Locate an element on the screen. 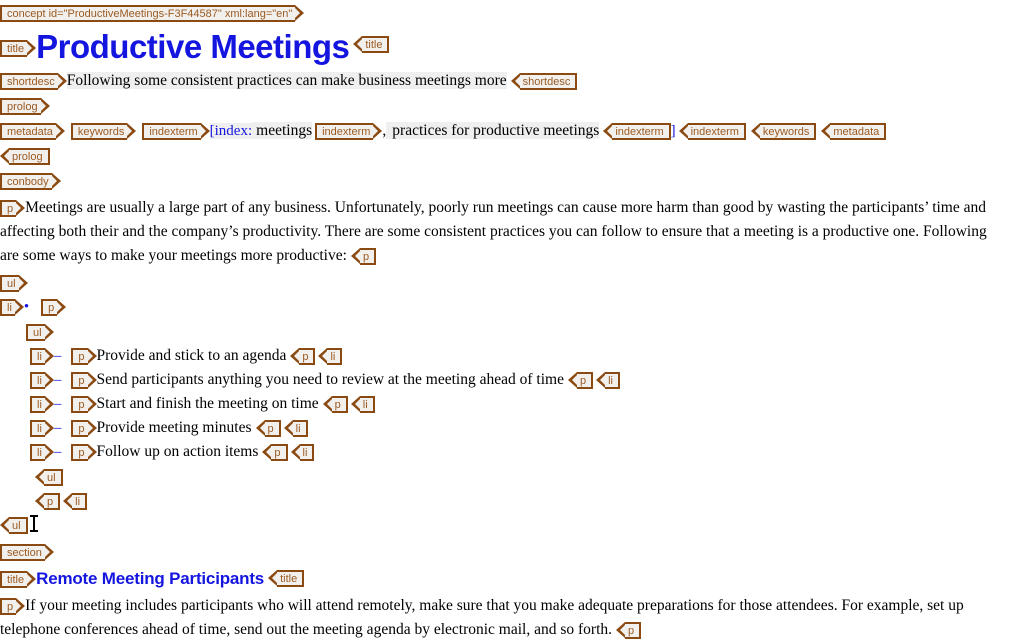 Image resolution: width=1009 pixels, height=641 pixels. tag-concept-label: concept is located at coordinates (26, 14).